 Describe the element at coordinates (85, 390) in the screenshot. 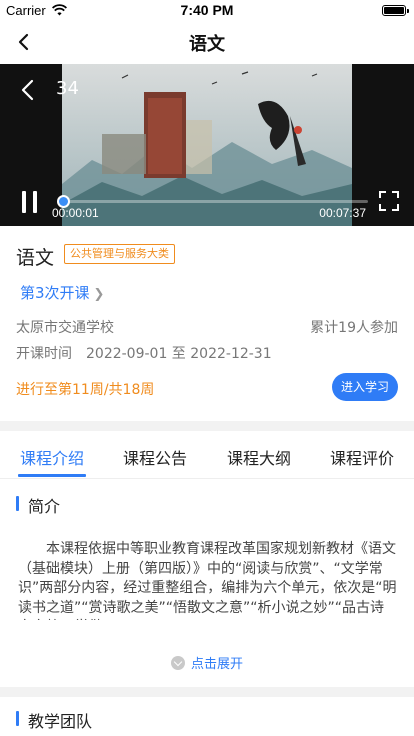

I see `course-progress-text: 进行至第11周/共18周` at that location.